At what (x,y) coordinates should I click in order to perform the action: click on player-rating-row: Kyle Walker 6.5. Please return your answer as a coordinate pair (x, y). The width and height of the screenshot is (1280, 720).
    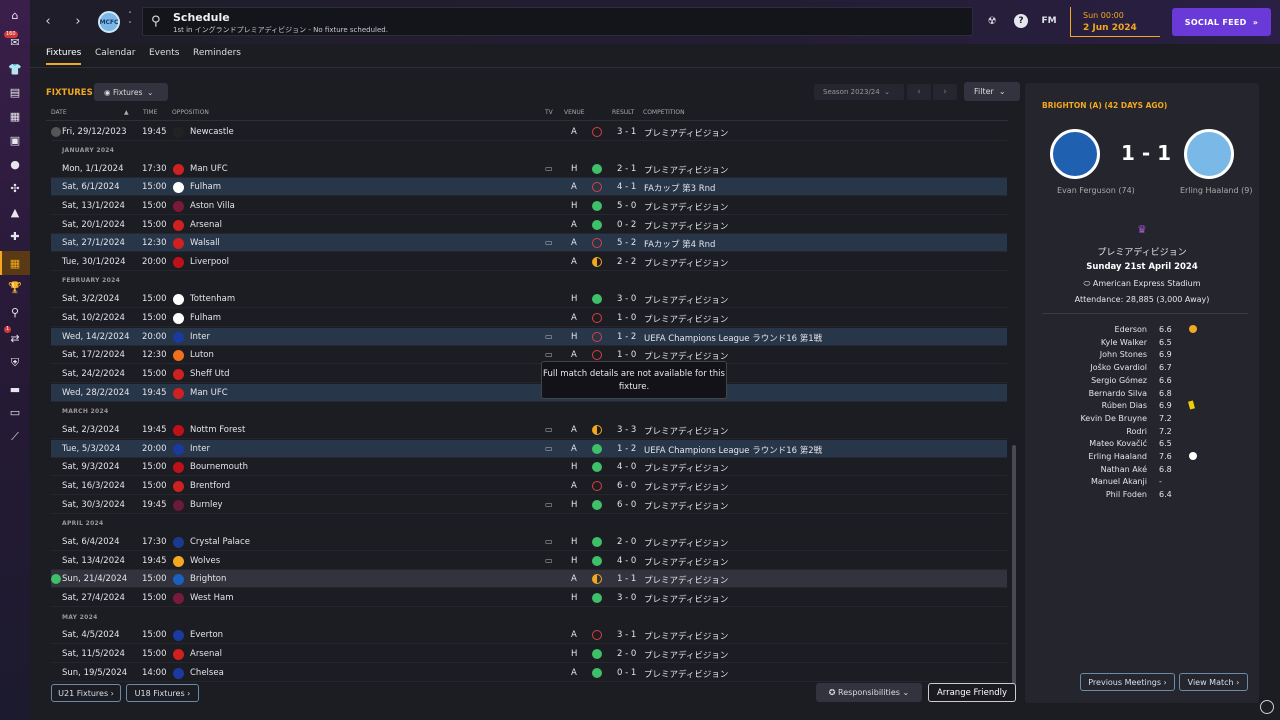
    Looking at the image, I should click on (1142, 344).